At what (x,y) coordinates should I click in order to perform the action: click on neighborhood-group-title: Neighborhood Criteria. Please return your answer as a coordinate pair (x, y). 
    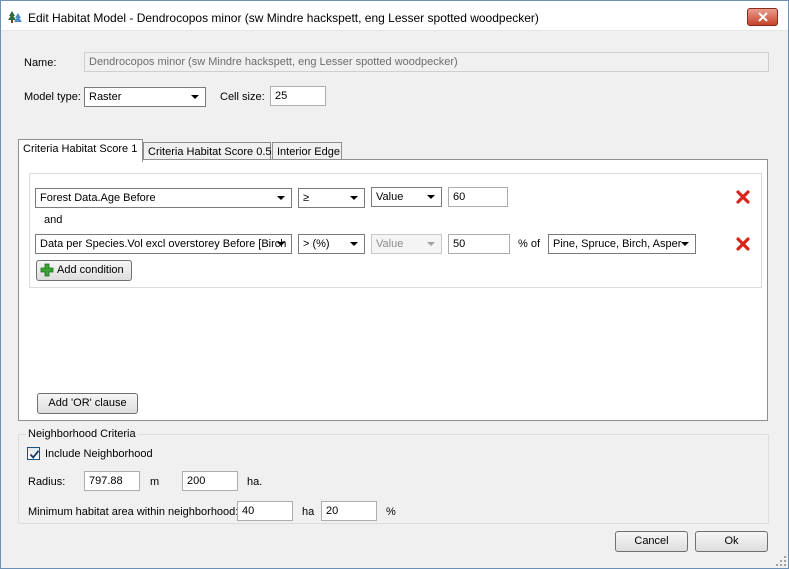
    Looking at the image, I should click on (82, 434).